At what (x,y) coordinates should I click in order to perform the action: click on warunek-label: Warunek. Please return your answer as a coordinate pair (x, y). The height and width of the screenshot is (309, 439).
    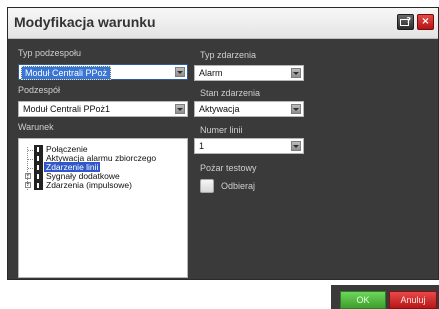
    Looking at the image, I should click on (36, 127).